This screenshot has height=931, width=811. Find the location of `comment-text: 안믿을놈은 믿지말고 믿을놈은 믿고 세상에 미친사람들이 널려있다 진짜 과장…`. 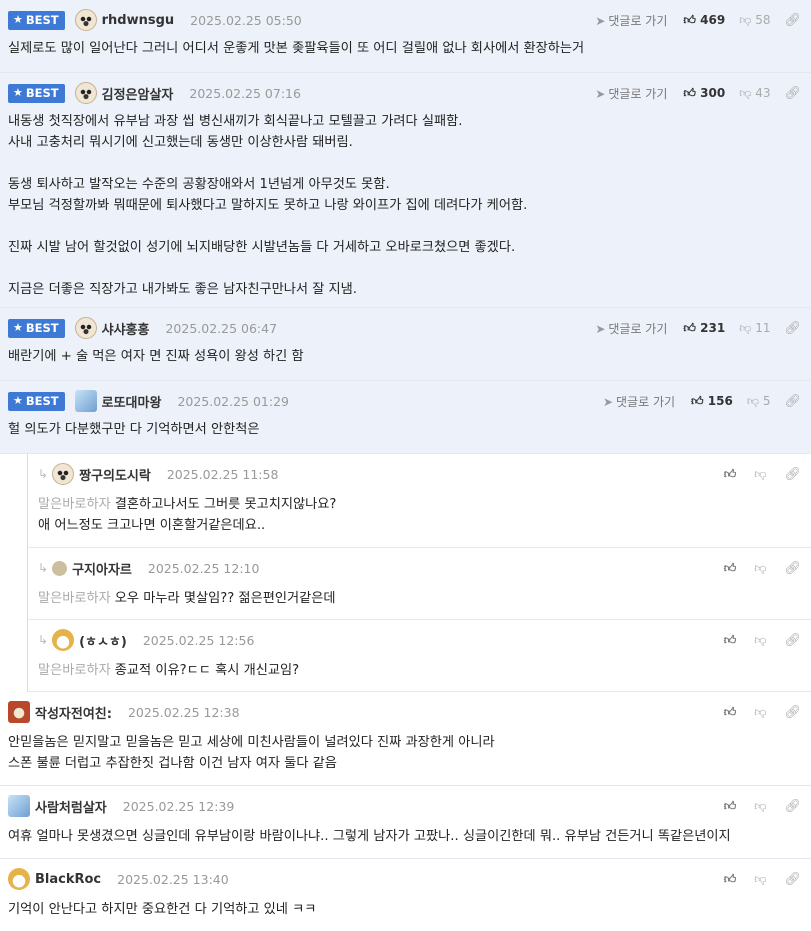

comment-text: 안믿을놈은 믿지말고 믿을놈은 믿고 세상에 미친사람들이 널려있다 진짜 과장… is located at coordinates (251, 753).